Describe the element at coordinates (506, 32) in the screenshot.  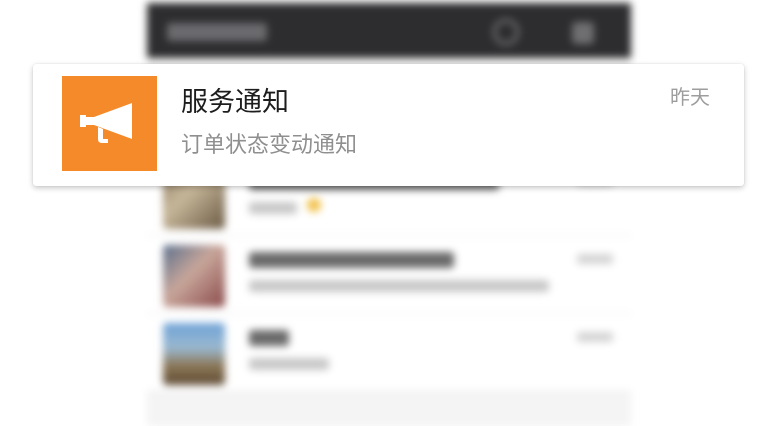
I see `background-search-icon` at that location.